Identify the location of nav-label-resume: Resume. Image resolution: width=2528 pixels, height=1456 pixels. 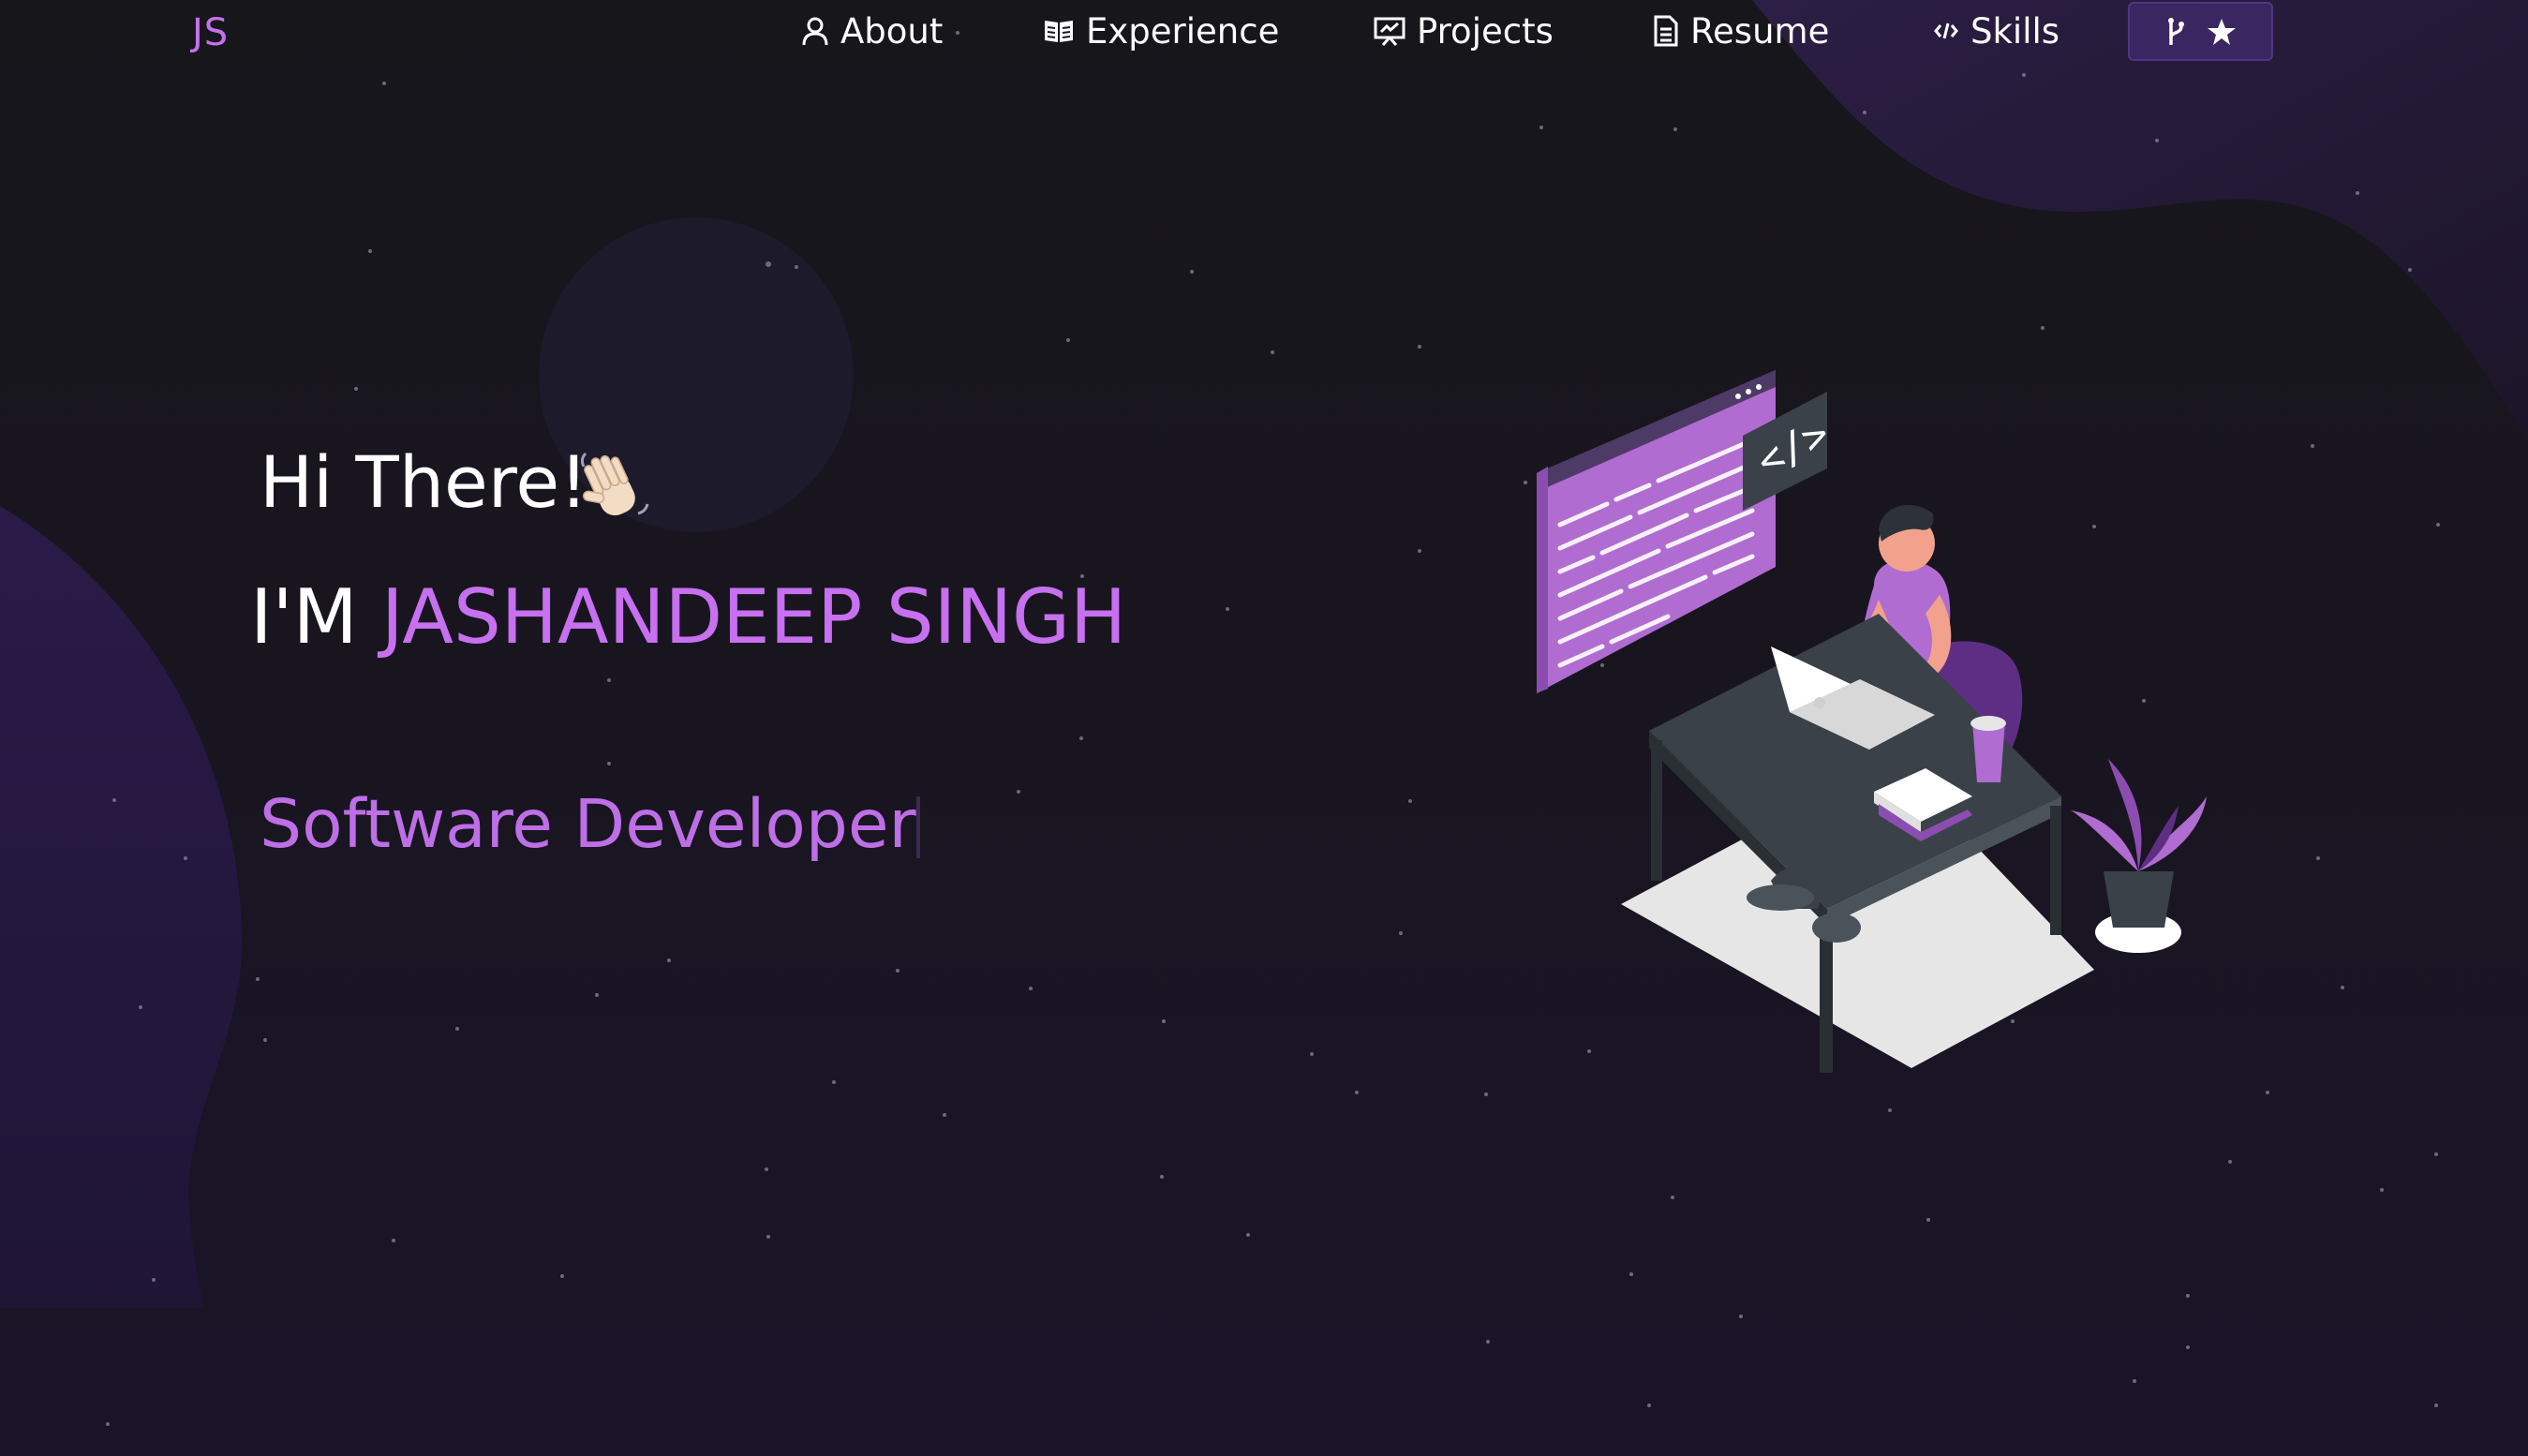
(1760, 31).